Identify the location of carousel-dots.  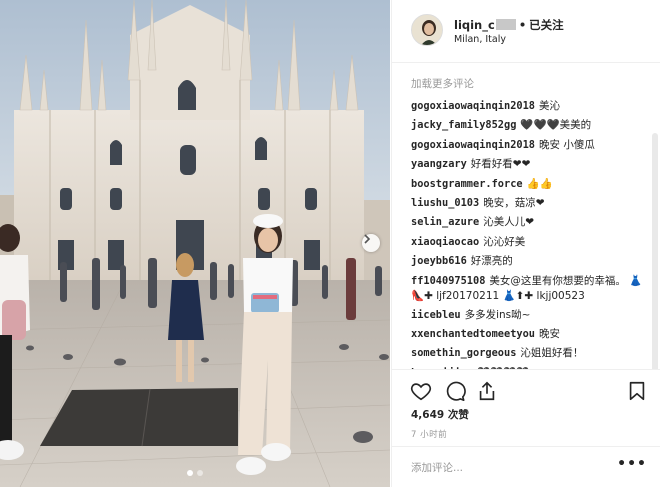
(195, 473).